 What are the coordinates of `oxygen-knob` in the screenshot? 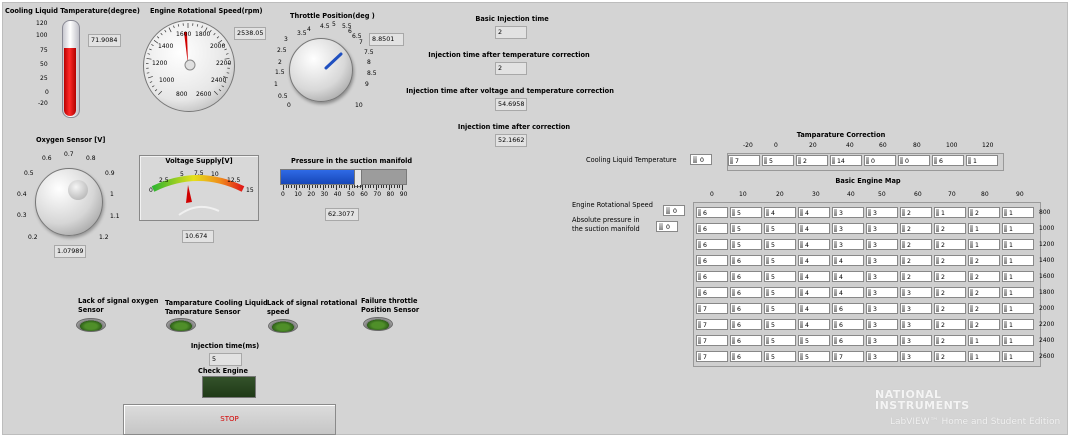 It's located at (69, 202).